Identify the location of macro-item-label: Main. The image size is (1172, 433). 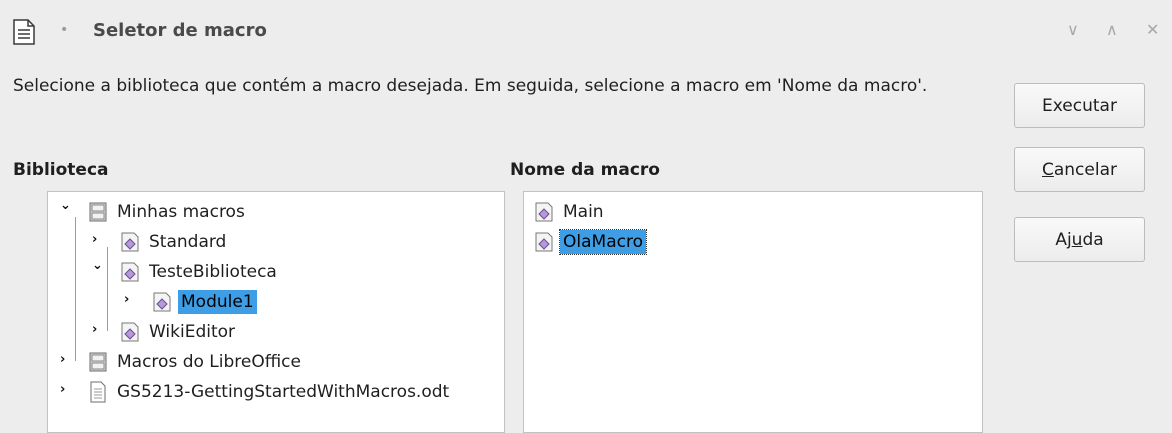
(583, 212).